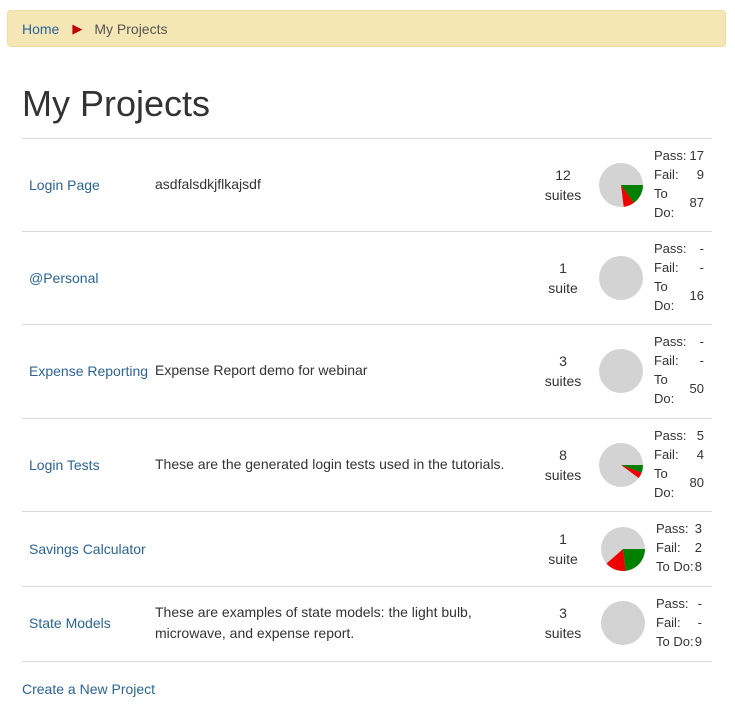  Describe the element at coordinates (131, 28) in the screenshot. I see `breadcrumb-current: My Projects` at that location.